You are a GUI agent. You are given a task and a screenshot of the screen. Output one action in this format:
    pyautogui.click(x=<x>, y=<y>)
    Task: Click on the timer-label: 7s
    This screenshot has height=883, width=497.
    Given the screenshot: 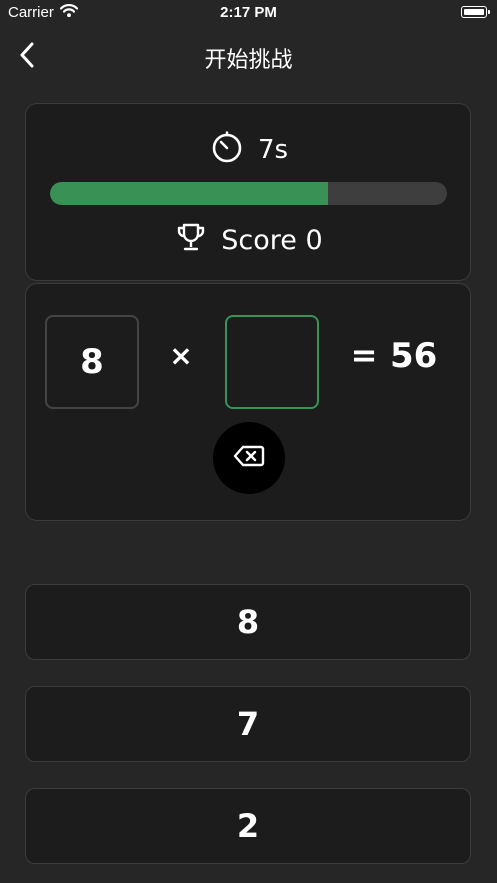 What is the action you would take?
    pyautogui.click(x=273, y=150)
    